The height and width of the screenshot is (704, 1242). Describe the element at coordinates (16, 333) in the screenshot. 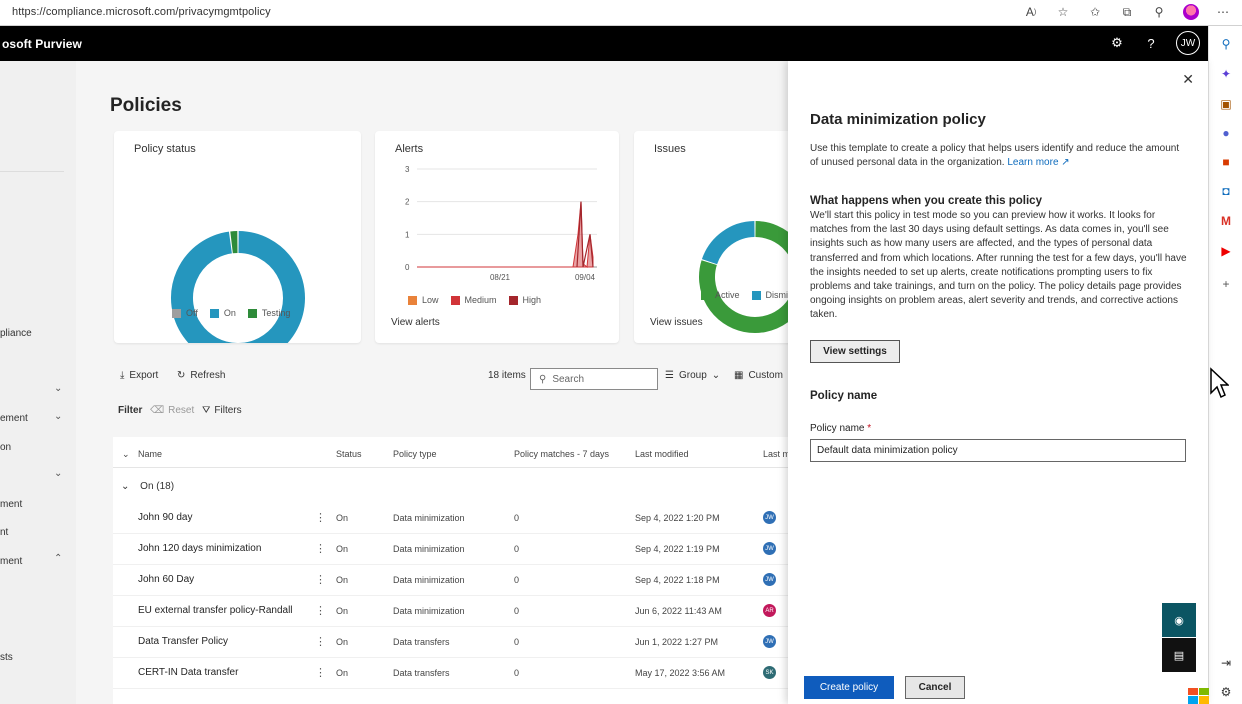

I see `nav-item-compliance: pliance` at that location.